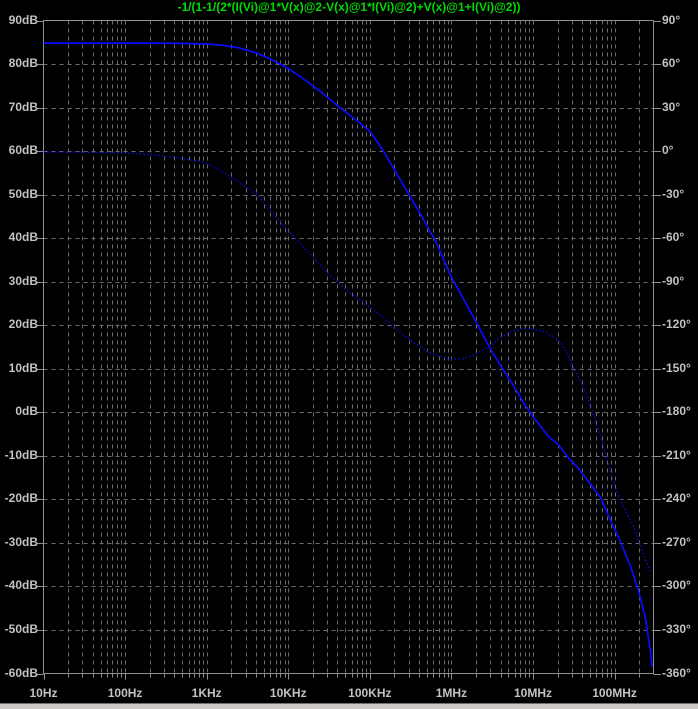  What do you see at coordinates (23, 106) in the screenshot?
I see `y-left-label: 70dB` at bounding box center [23, 106].